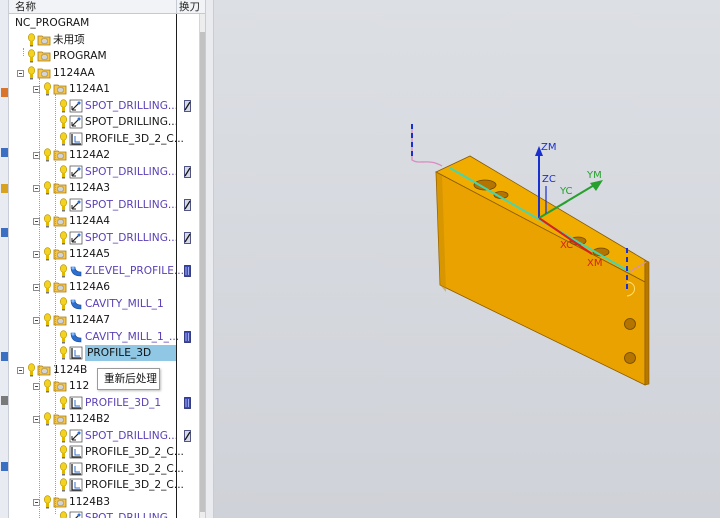 This screenshot has width=720, height=518. I want to click on axis-label-xc: XC, so click(566, 245).